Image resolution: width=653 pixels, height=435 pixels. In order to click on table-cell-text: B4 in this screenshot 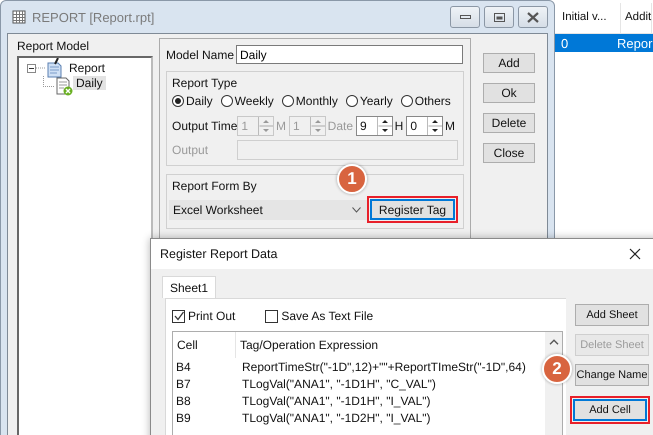, I will do `click(183, 367)`.